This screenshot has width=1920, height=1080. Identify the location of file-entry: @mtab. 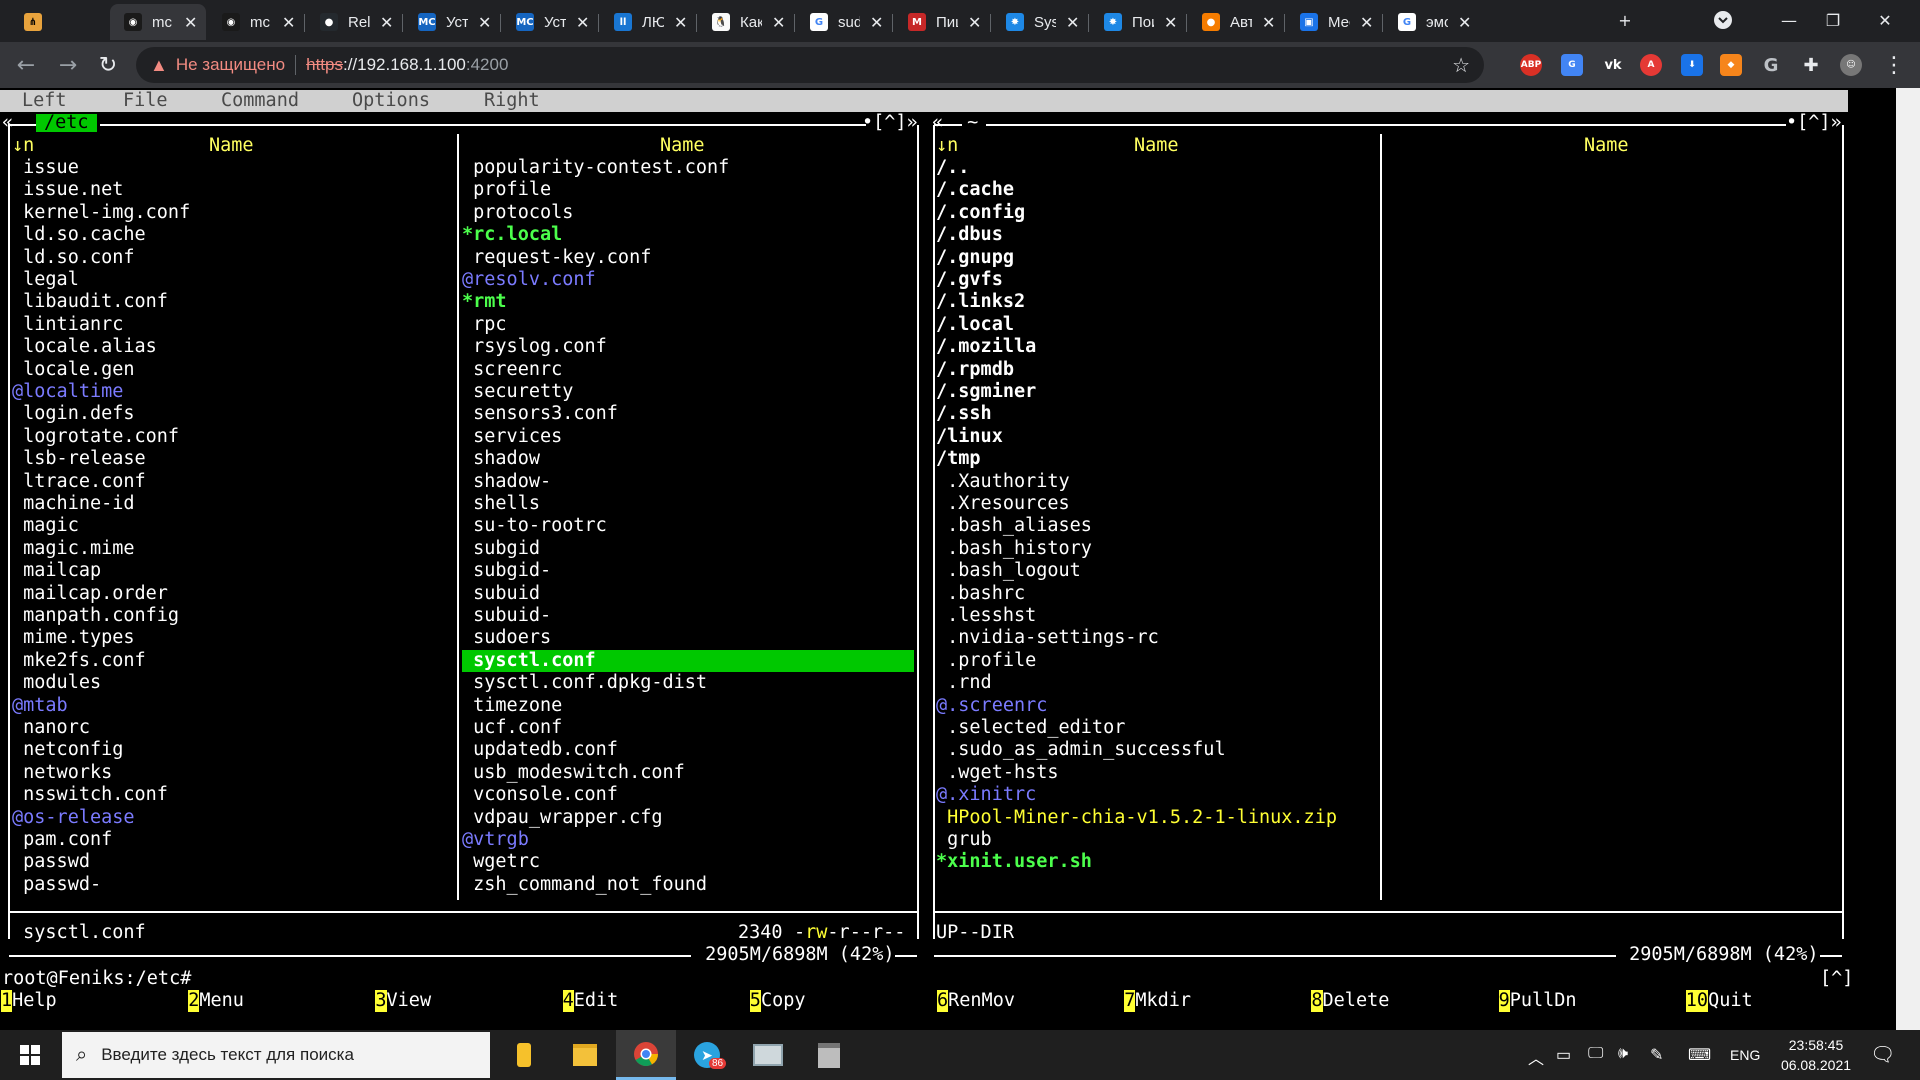
(40, 706).